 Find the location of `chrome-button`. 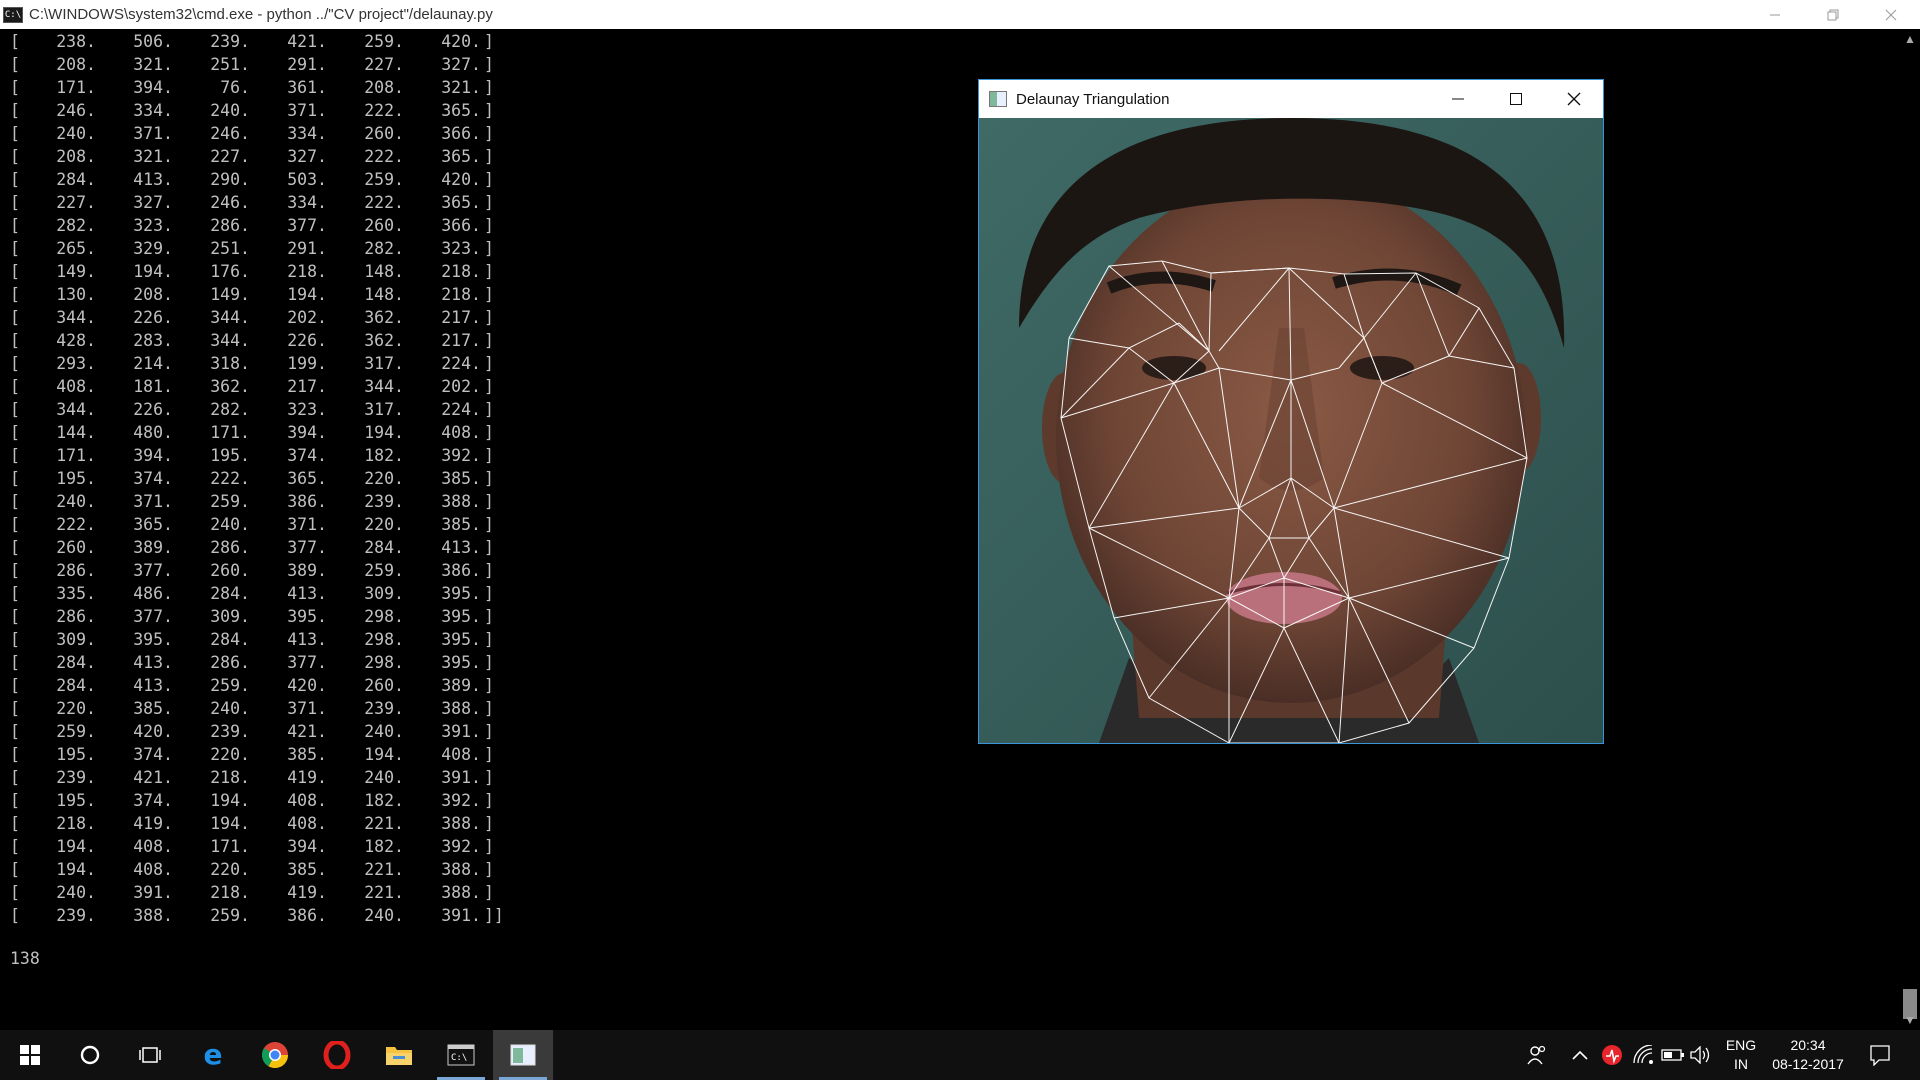

chrome-button is located at coordinates (275, 1055).